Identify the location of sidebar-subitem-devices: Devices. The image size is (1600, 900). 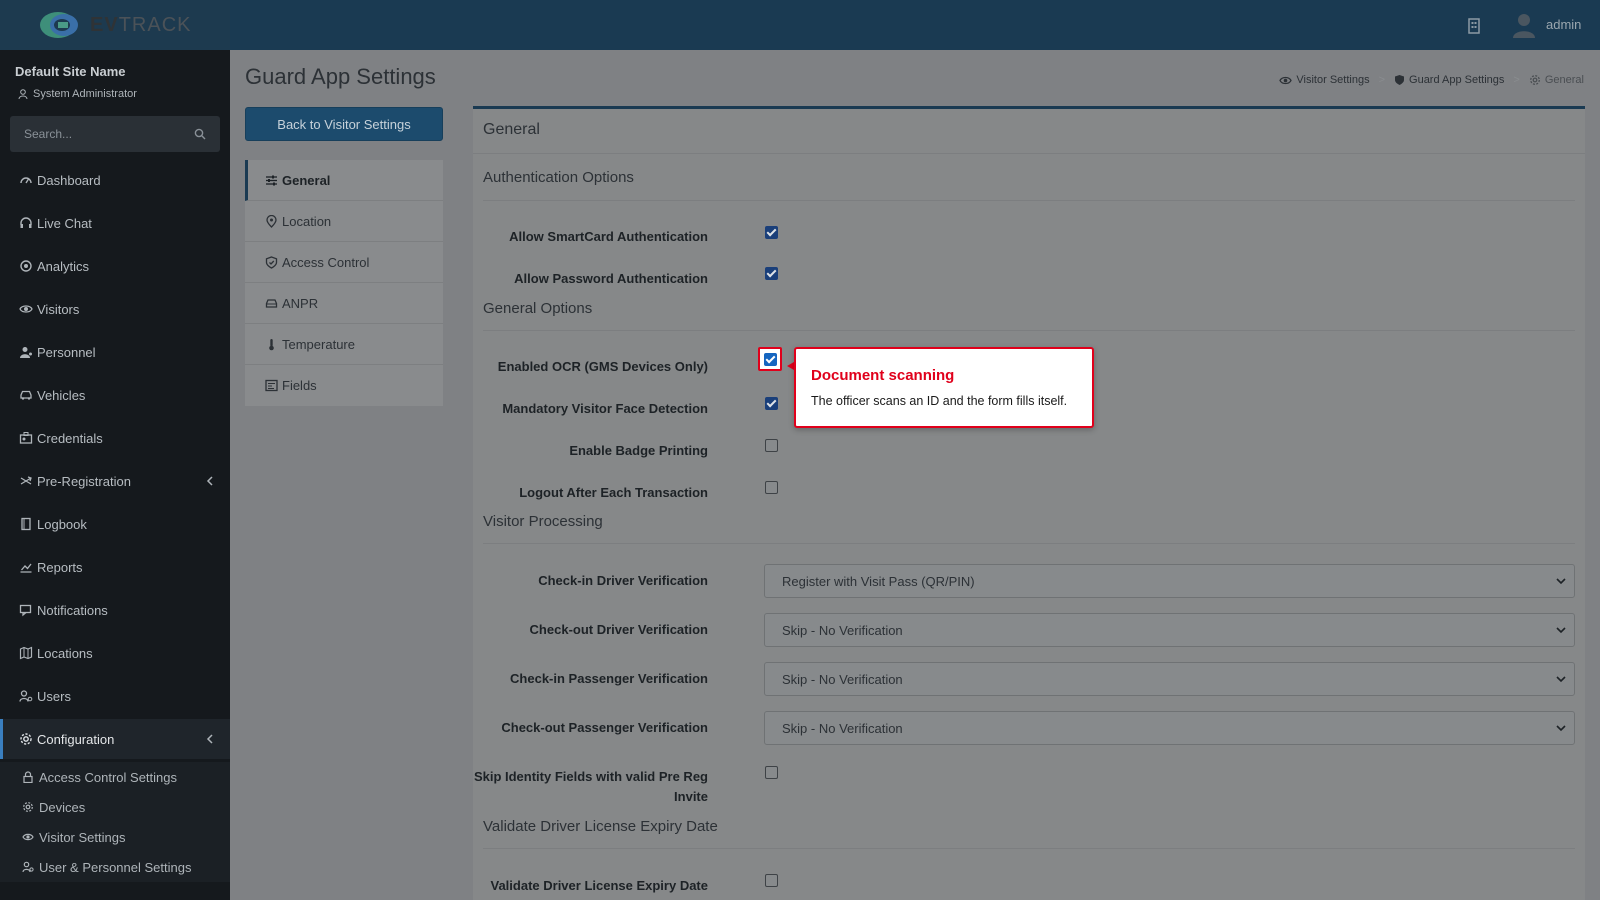
(115, 807).